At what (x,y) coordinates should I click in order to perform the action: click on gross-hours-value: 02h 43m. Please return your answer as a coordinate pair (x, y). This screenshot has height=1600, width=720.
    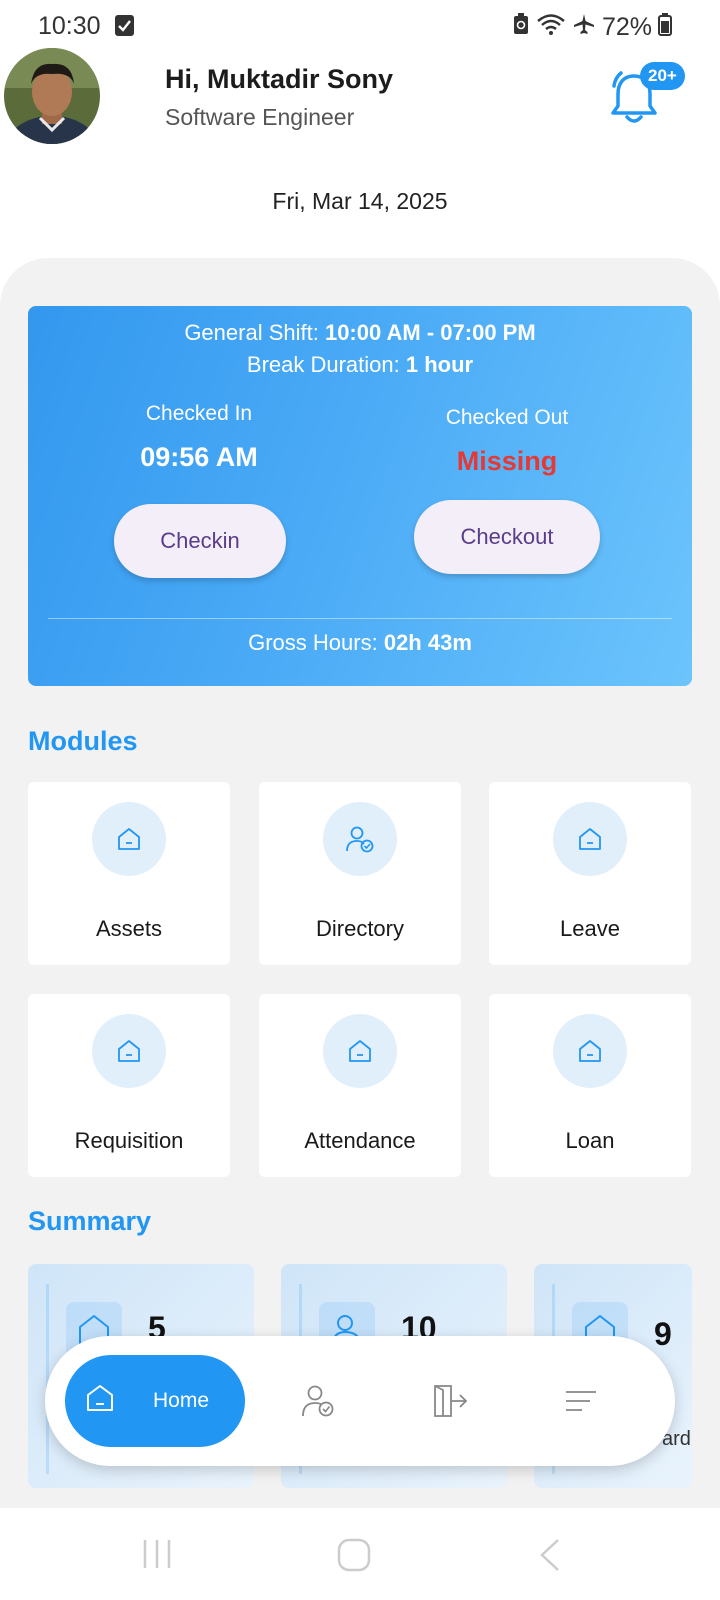
    Looking at the image, I should click on (427, 642).